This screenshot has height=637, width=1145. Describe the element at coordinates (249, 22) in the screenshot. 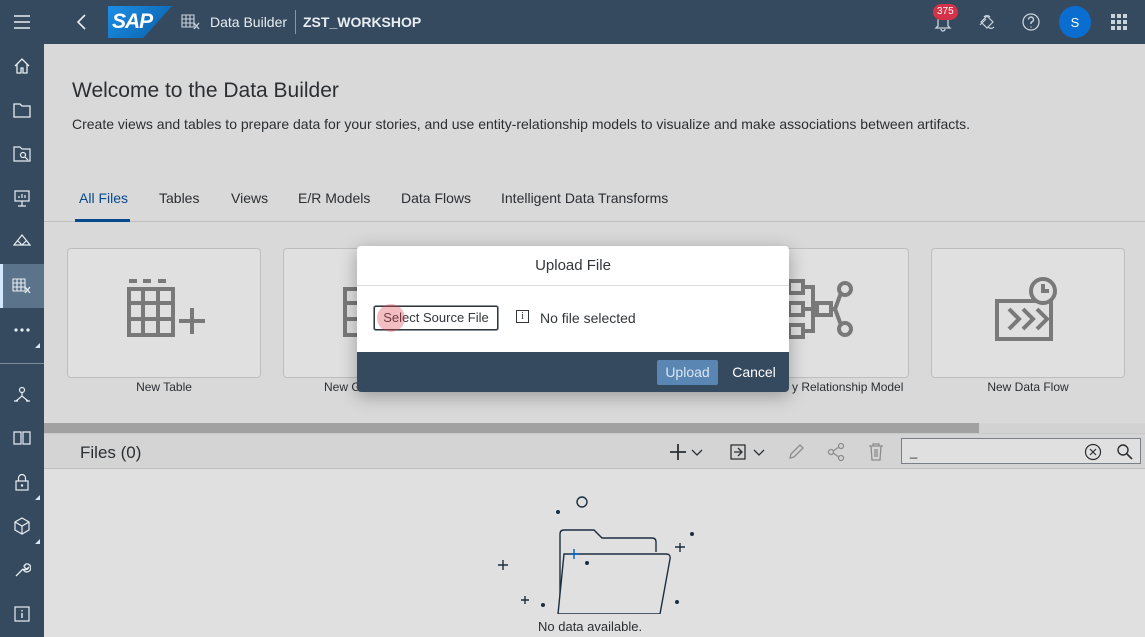

I see `app-title: Data Builder` at that location.